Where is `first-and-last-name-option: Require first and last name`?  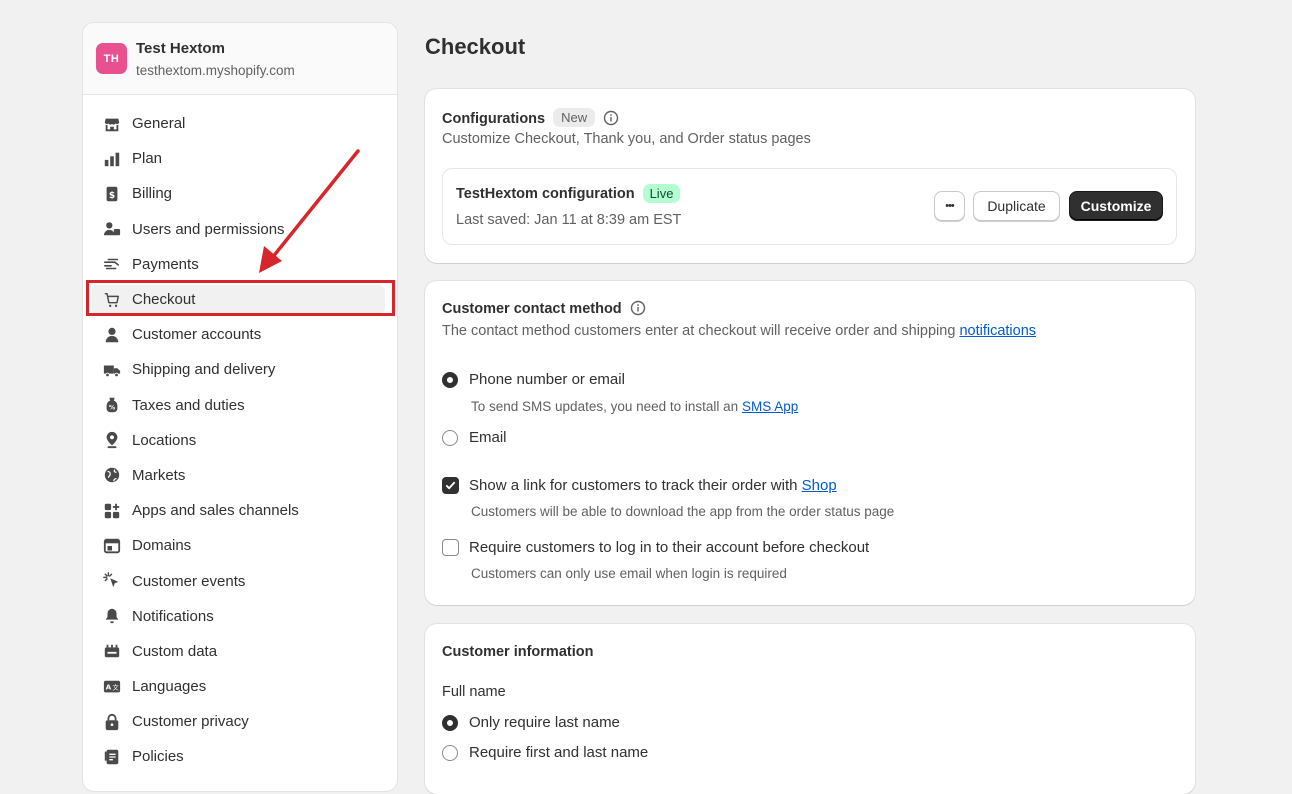 first-and-last-name-option: Require first and last name is located at coordinates (545, 752).